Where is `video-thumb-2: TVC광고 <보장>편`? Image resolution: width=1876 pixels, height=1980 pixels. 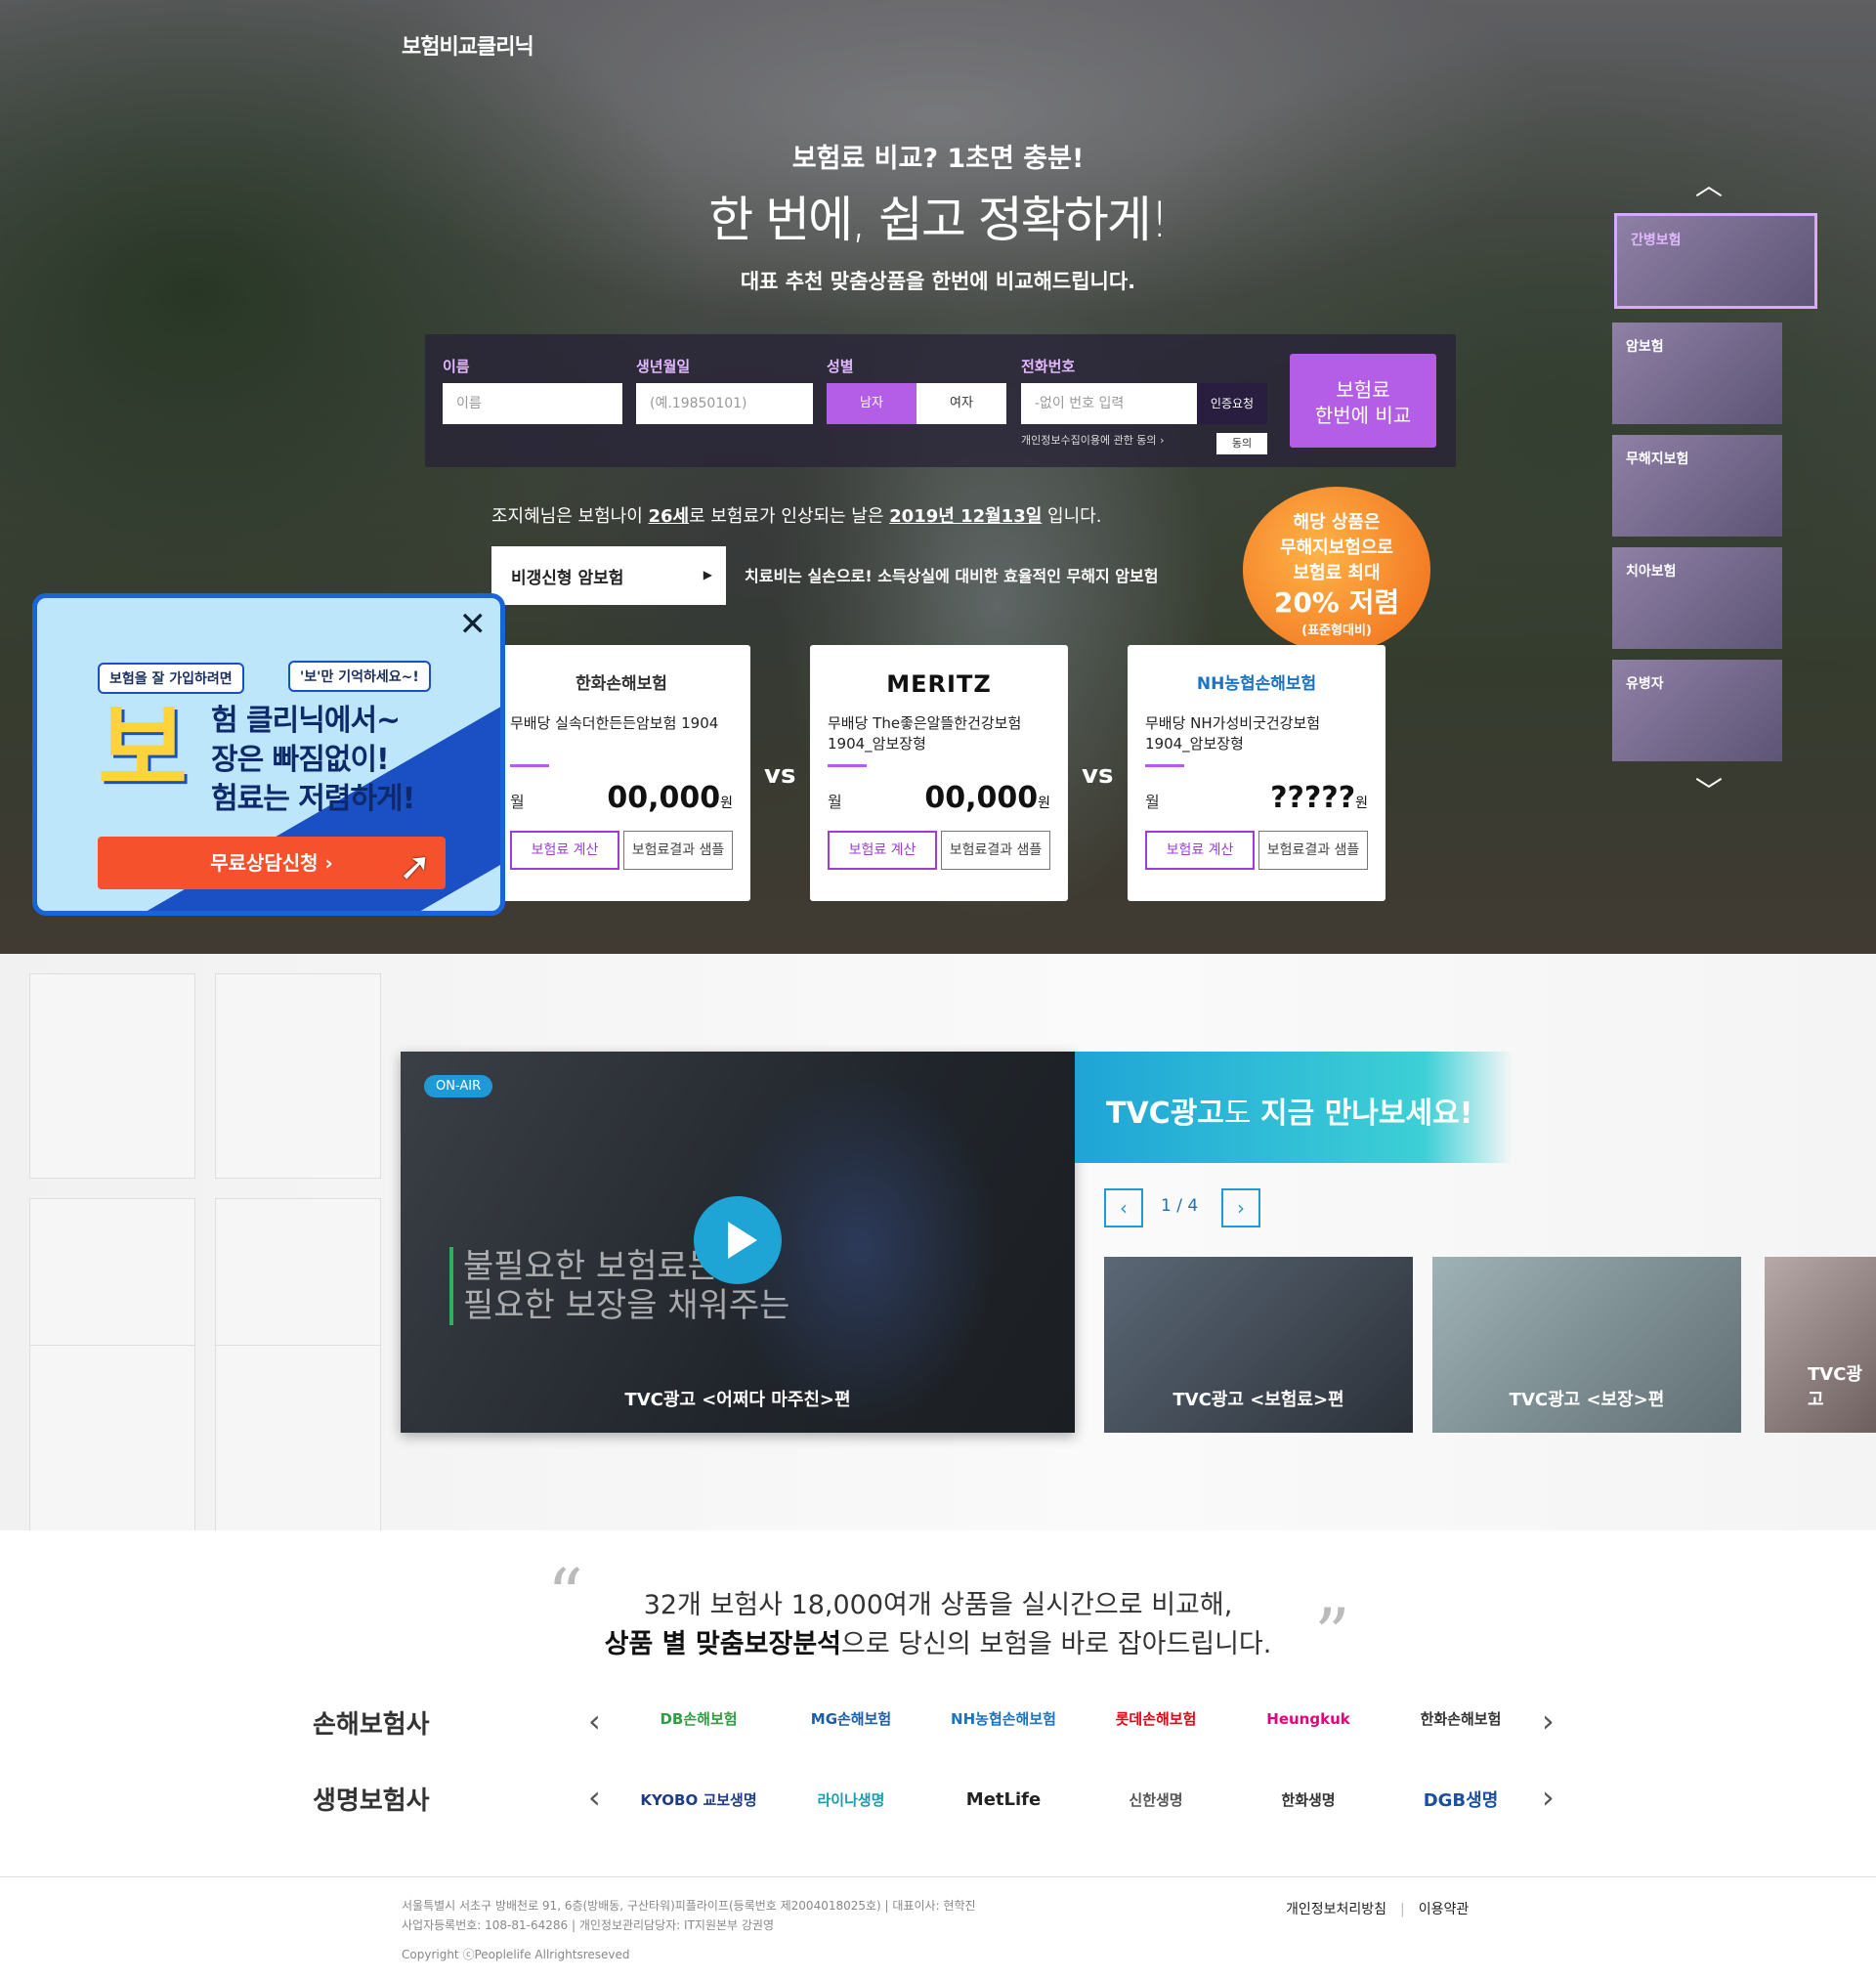
video-thumb-2: TVC광고 <보장>편 is located at coordinates (1586, 1345).